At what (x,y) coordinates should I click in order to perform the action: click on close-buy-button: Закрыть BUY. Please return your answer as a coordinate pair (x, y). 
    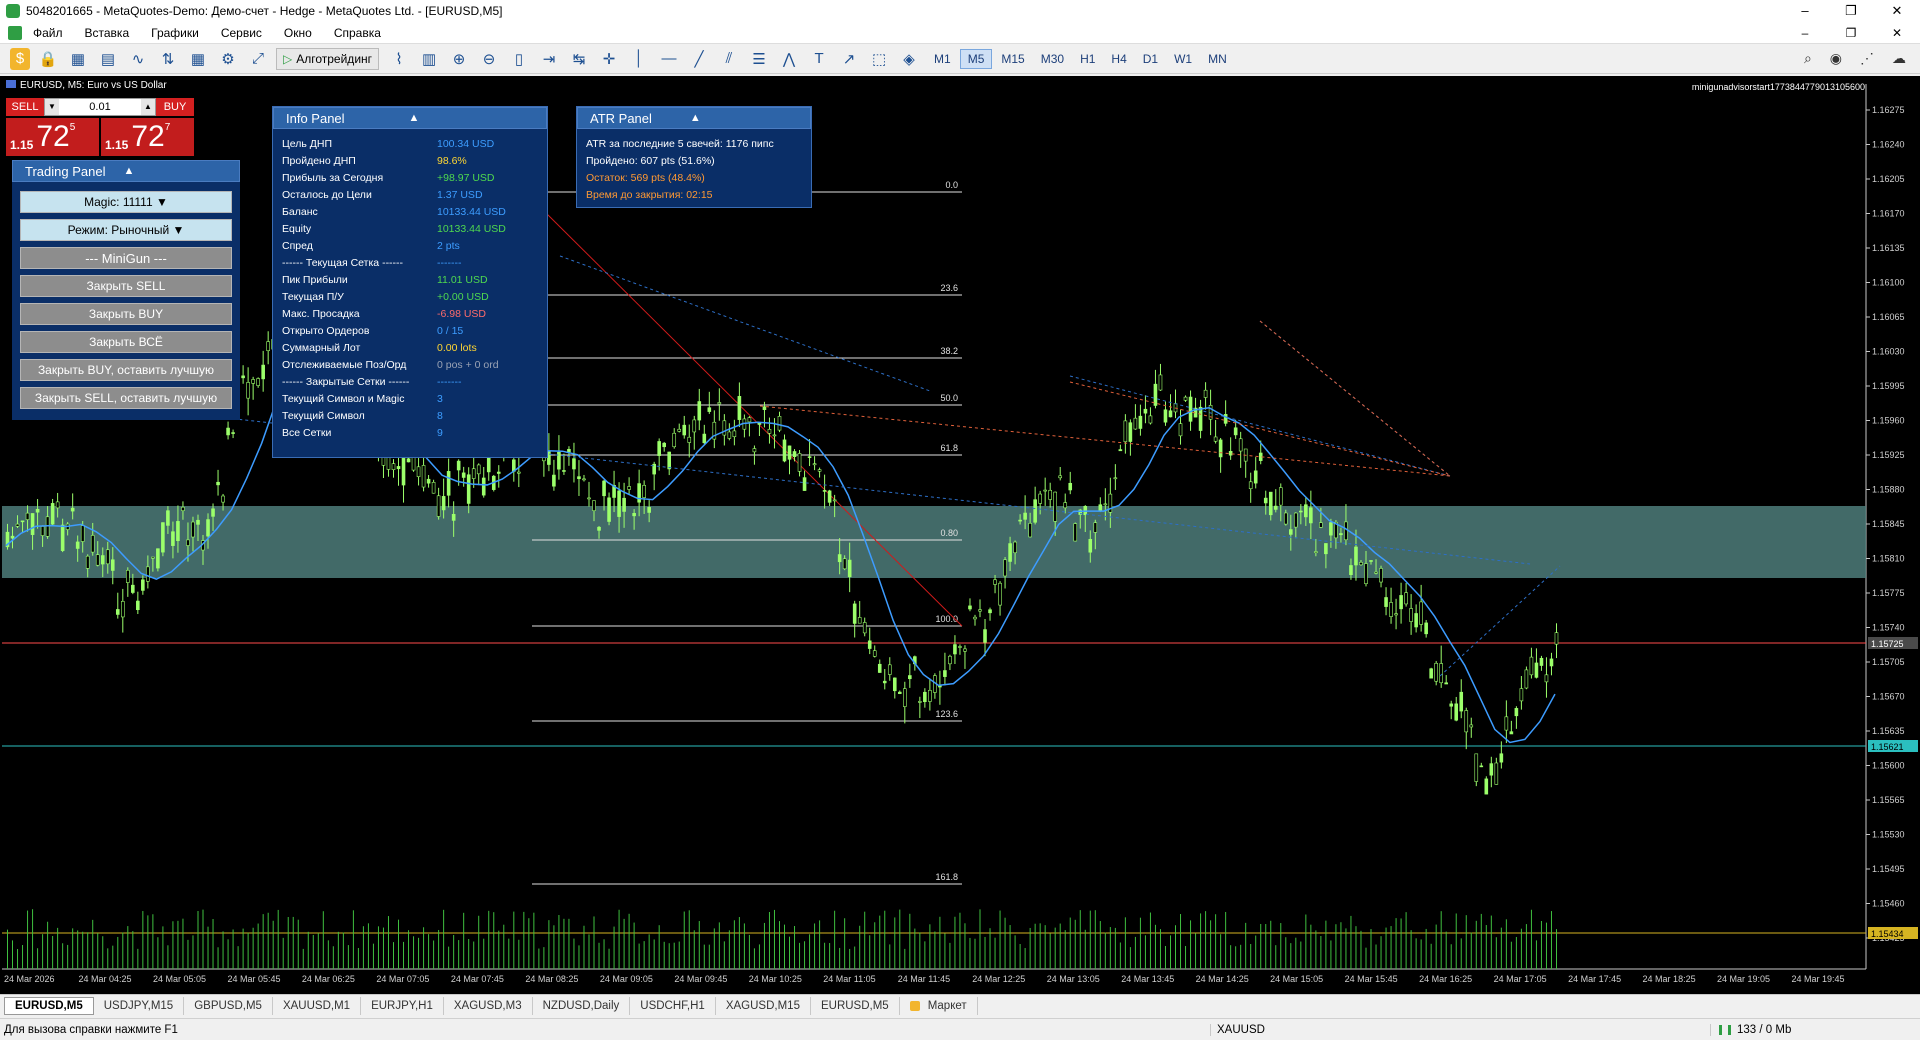
    Looking at the image, I should click on (126, 314).